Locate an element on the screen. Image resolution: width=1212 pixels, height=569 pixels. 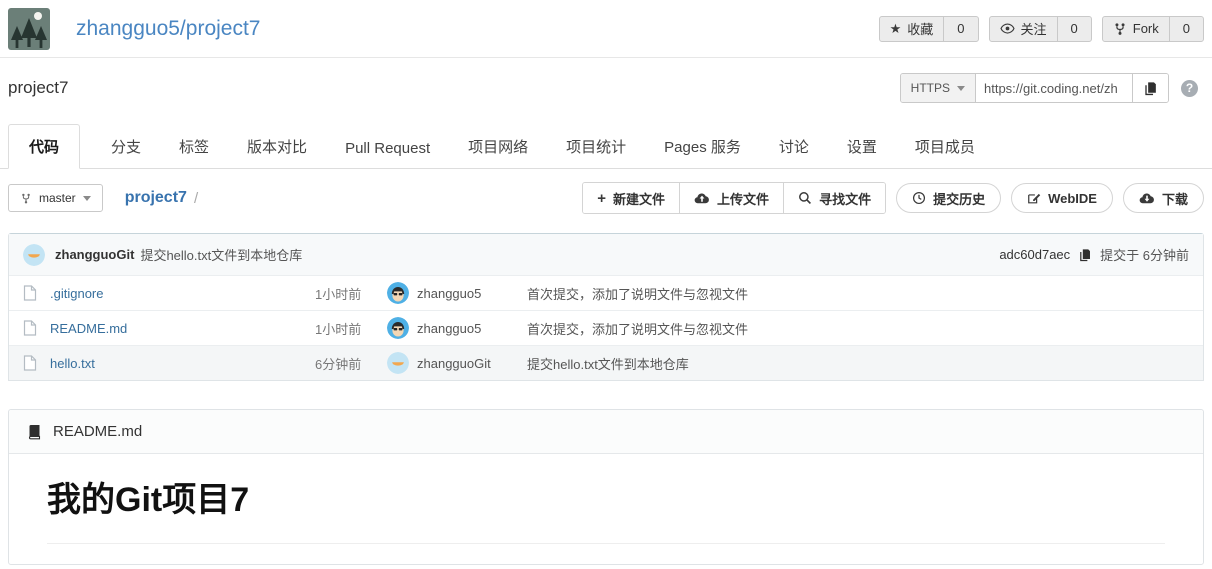
file-link: README.md is located at coordinates (88, 328).